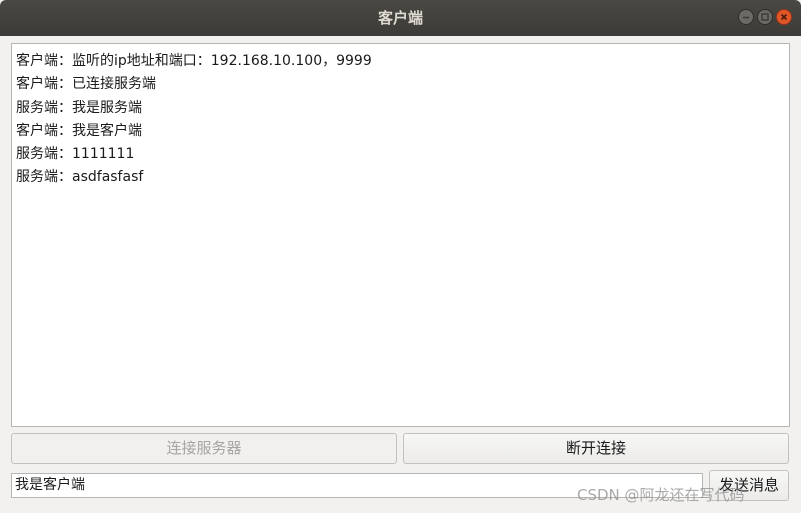  What do you see at coordinates (204, 448) in the screenshot?
I see `connect-server-button: 连接服务器` at bounding box center [204, 448].